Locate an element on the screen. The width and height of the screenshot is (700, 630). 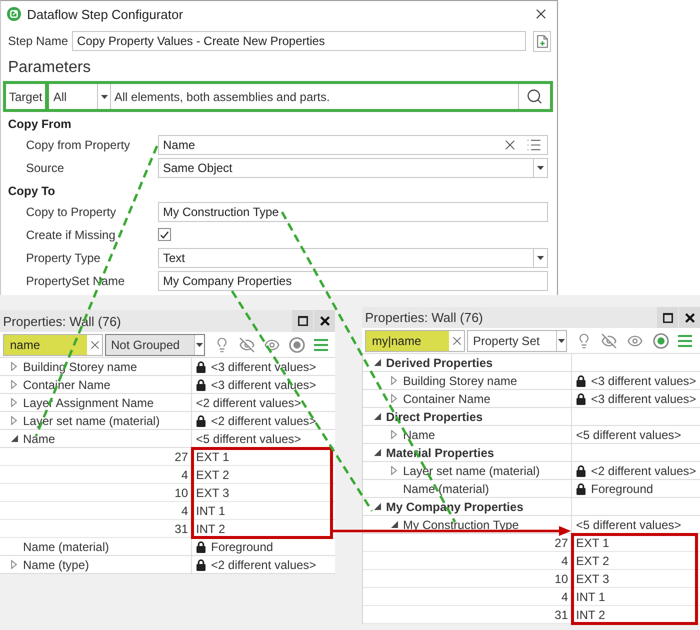
search-button is located at coordinates (534, 96).